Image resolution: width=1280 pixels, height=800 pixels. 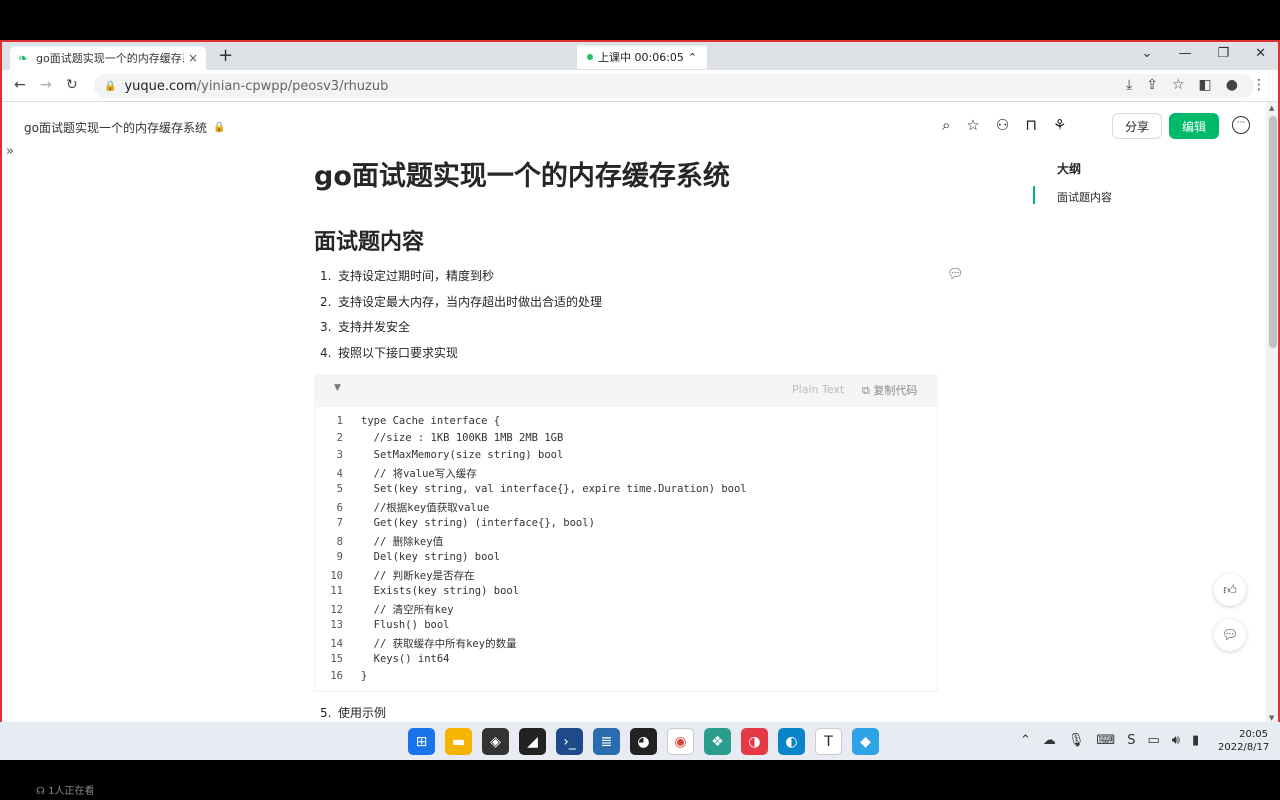 What do you see at coordinates (1260, 53) in the screenshot?
I see `close-window-button: ✕` at bounding box center [1260, 53].